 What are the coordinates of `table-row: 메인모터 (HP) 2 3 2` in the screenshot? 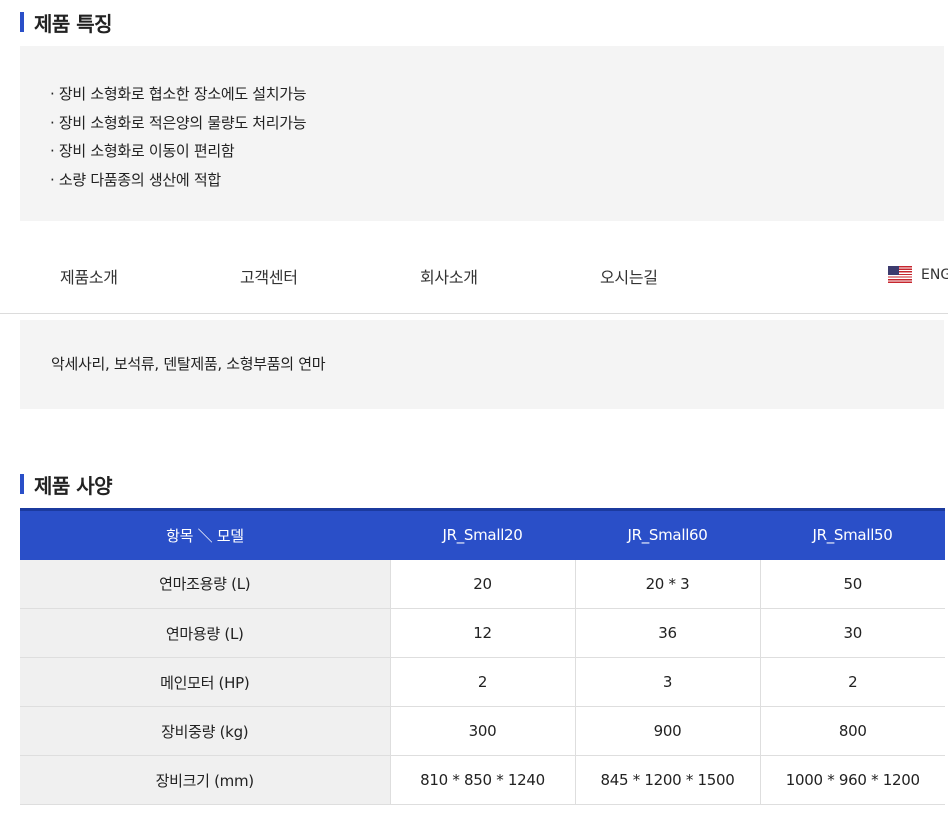 It's located at (482, 682).